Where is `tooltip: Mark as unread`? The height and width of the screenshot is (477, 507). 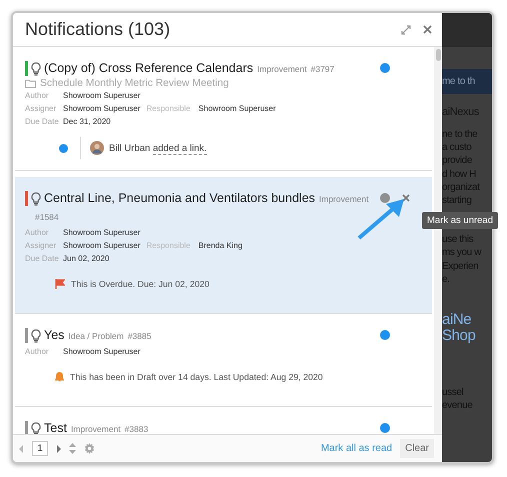
tooltip: Mark as unread is located at coordinates (460, 220).